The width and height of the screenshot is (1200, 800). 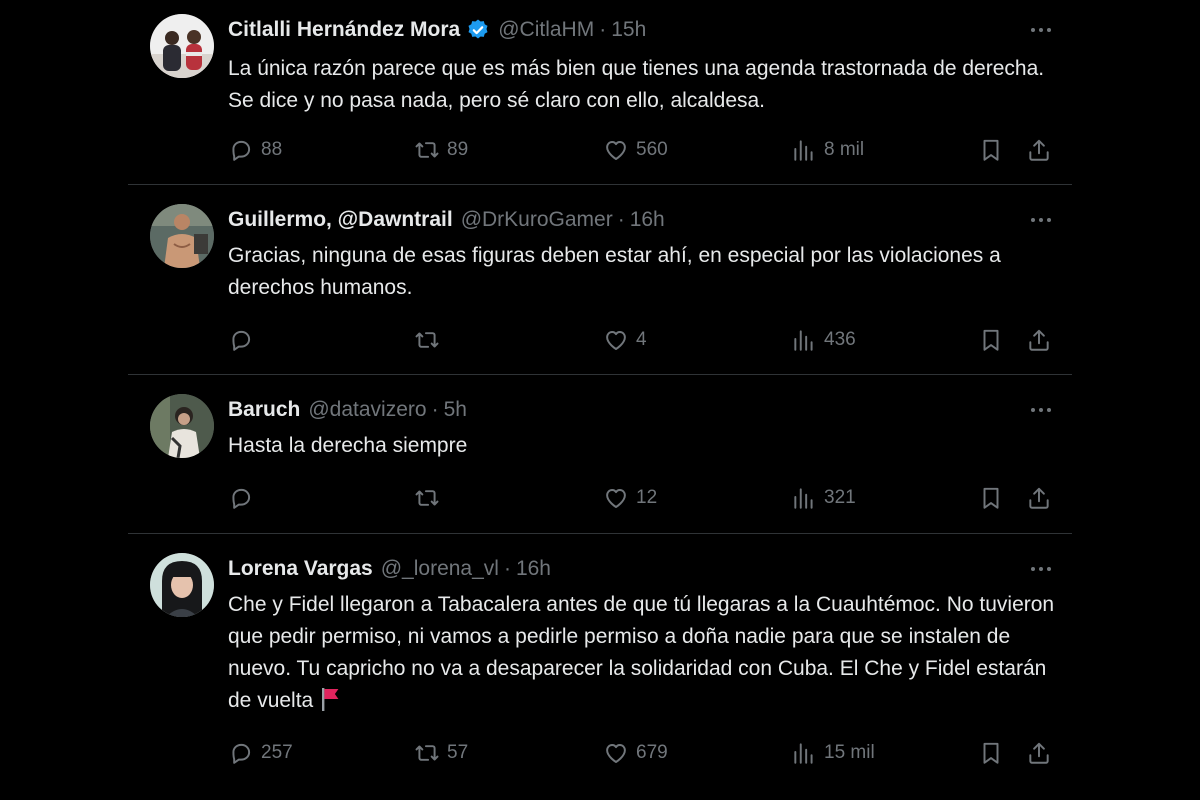 What do you see at coordinates (344, 30) in the screenshot?
I see `author-name: Citlalli Hernández Mora` at bounding box center [344, 30].